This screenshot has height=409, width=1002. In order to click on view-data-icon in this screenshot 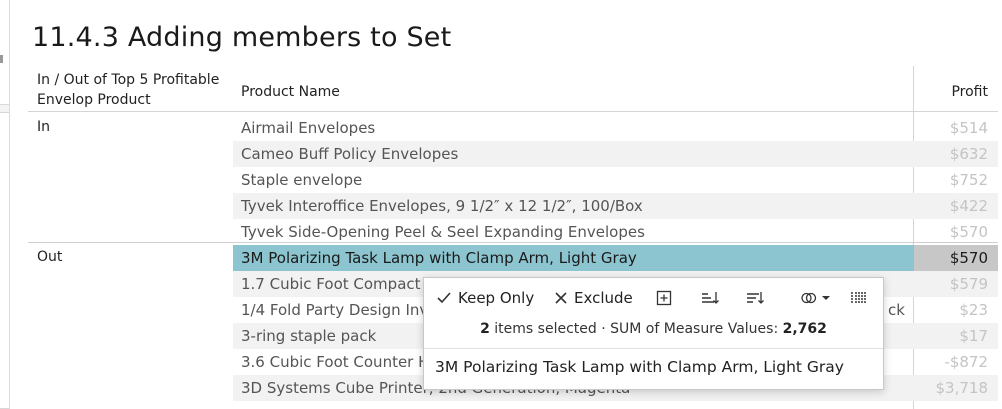, I will do `click(859, 297)`.